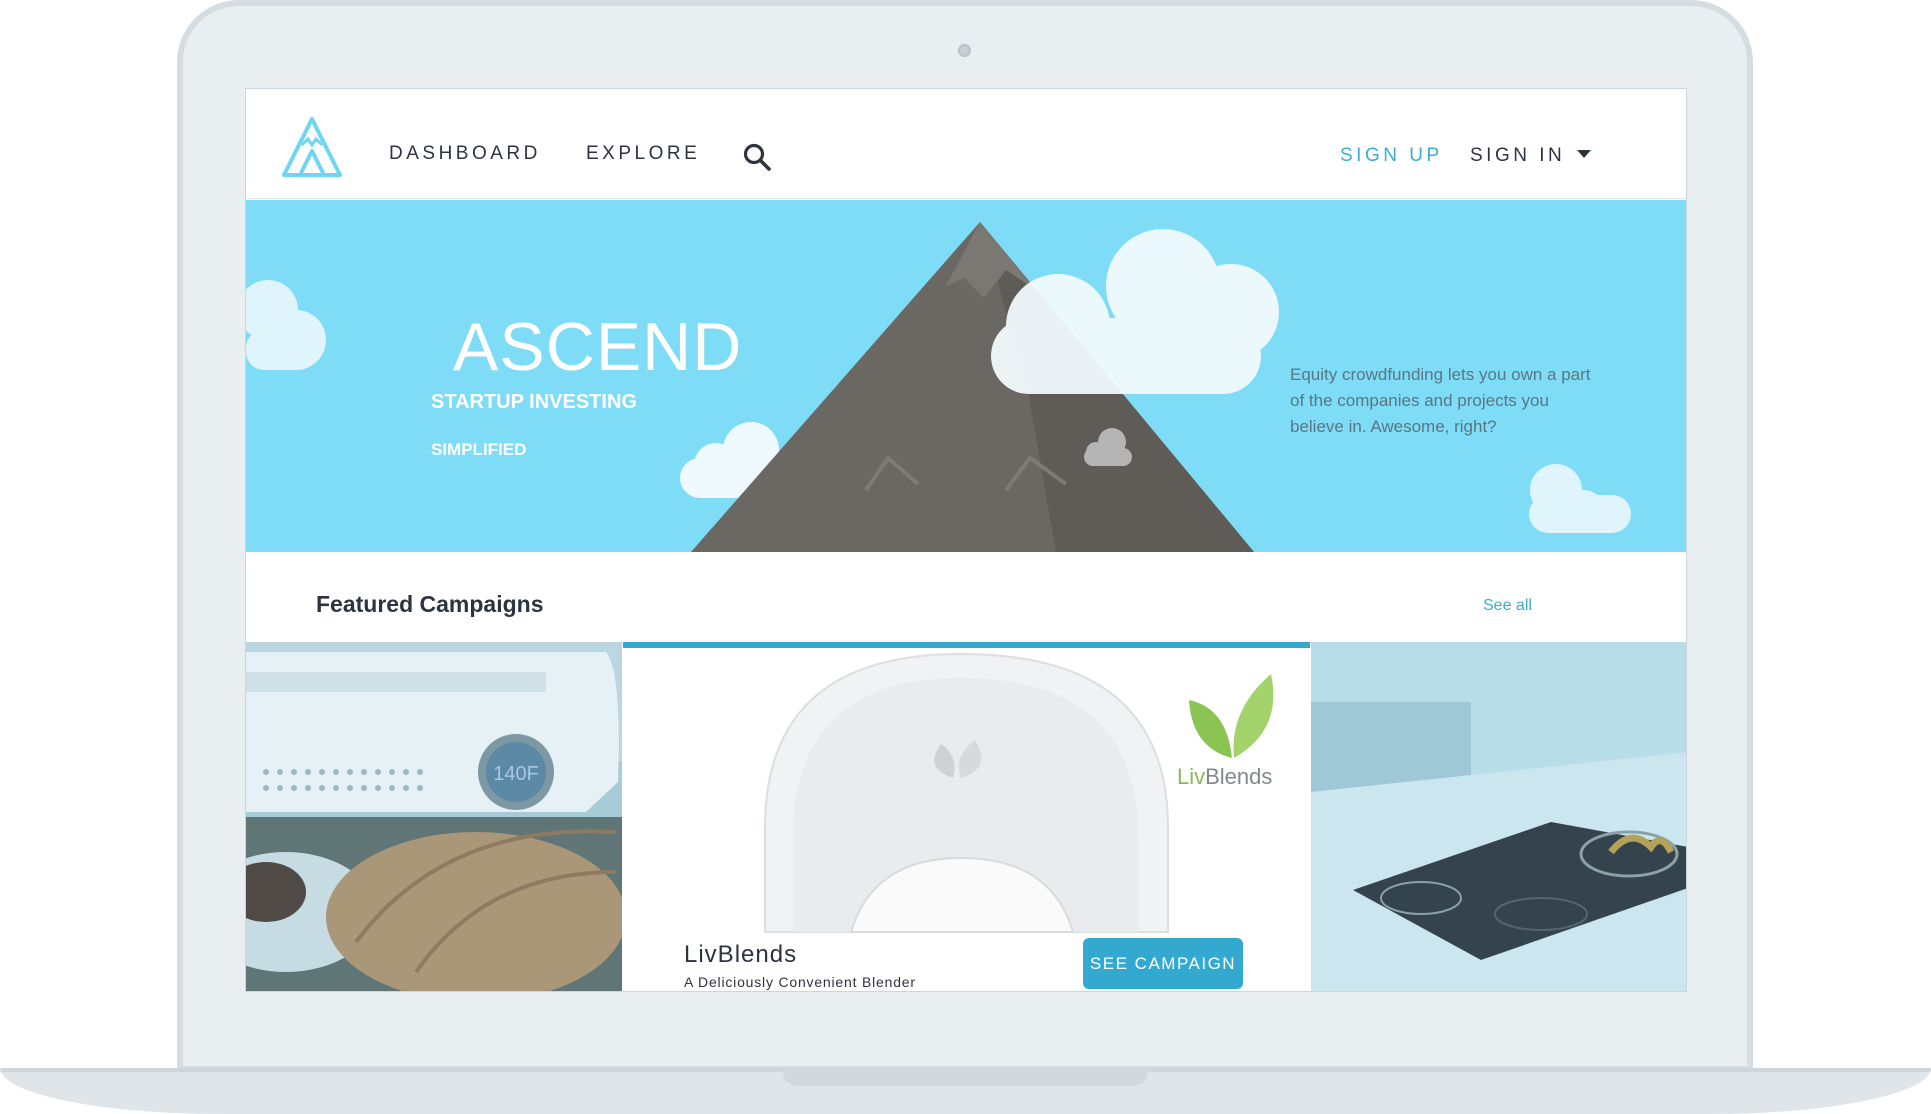  I want to click on sign-in-label: SIGN IN, so click(1518, 155).